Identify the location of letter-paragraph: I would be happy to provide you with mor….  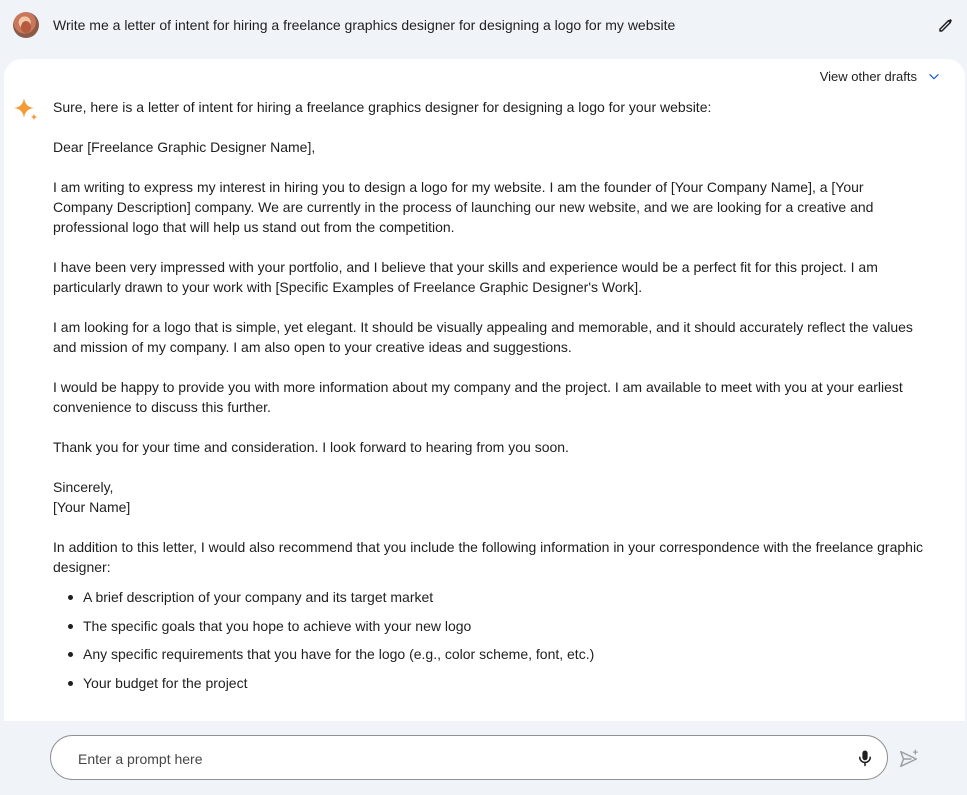
(478, 397).